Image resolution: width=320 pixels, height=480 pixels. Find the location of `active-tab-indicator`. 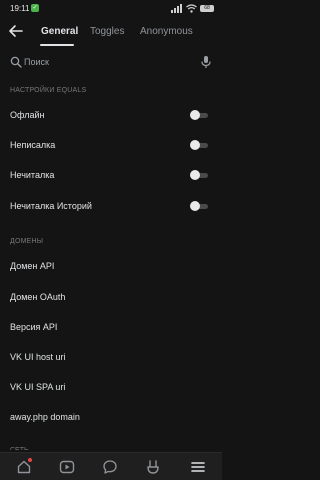

active-tab-indicator is located at coordinates (57, 45).